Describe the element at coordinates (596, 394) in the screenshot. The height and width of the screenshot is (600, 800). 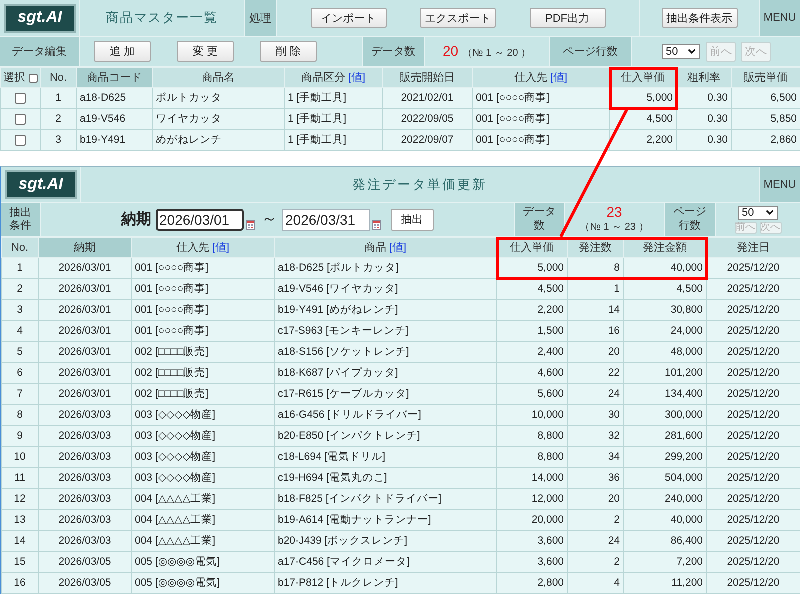
I see `table-cell: 24` at that location.